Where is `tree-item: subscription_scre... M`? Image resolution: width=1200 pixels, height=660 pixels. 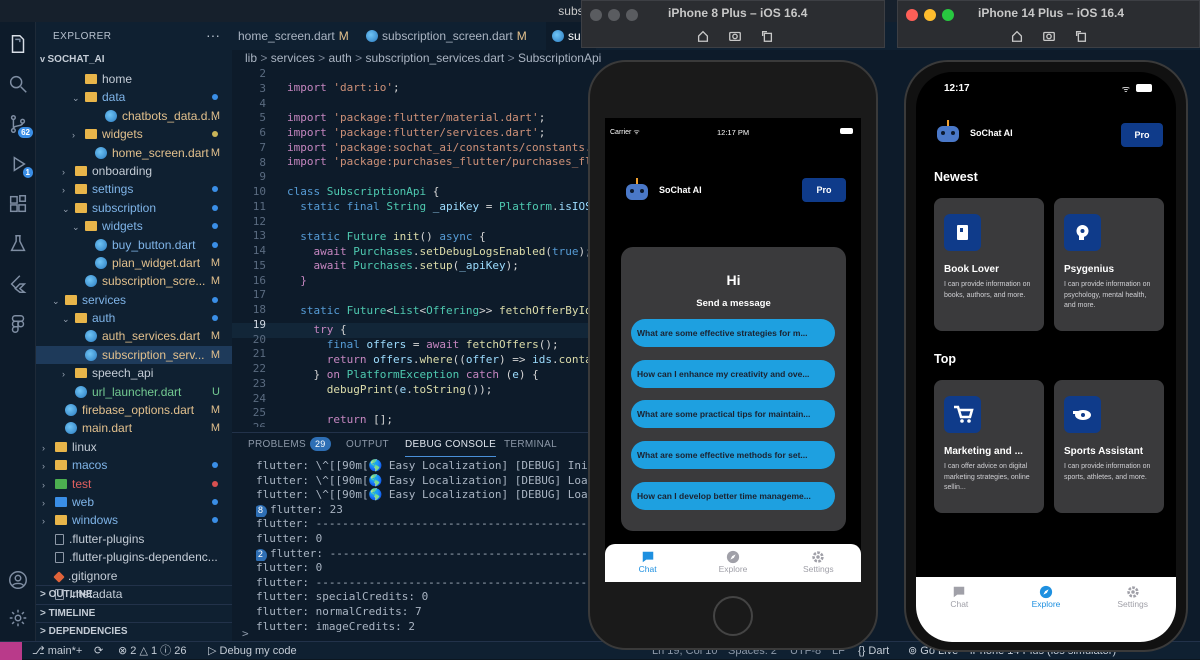 tree-item: subscription_scre... M is located at coordinates (134, 281).